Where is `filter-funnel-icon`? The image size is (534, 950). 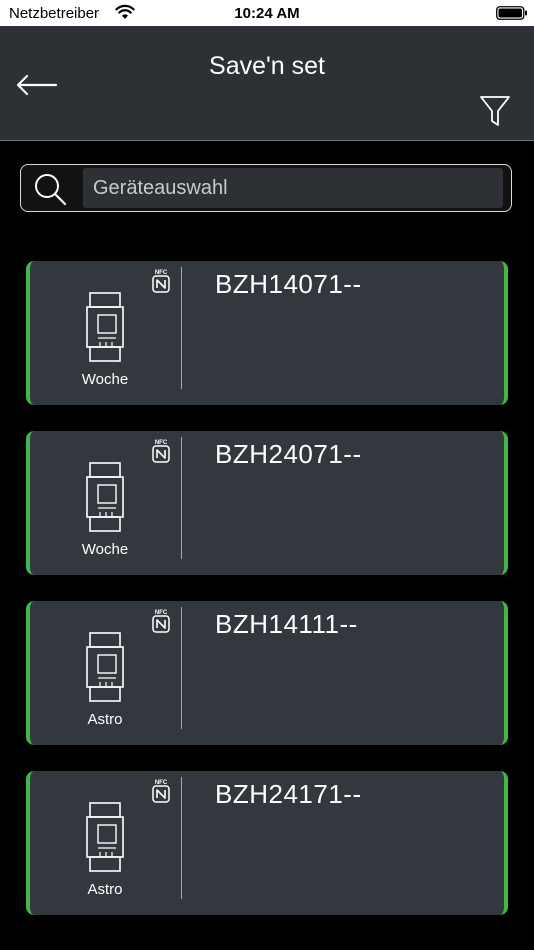 filter-funnel-icon is located at coordinates (495, 111).